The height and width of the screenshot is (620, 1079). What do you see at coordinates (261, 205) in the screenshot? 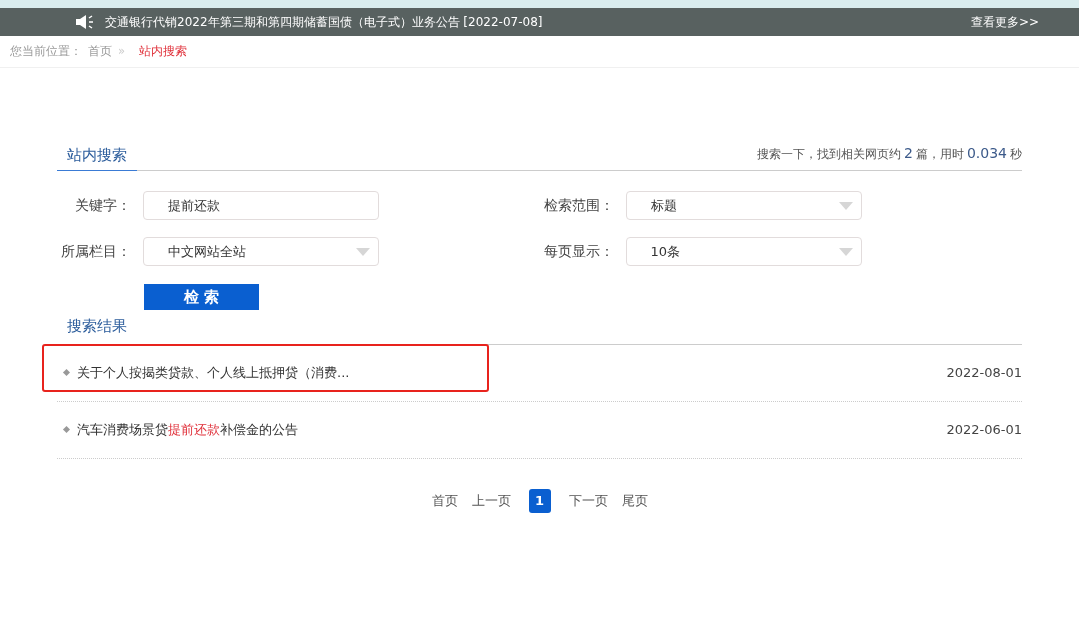
I see `keyword-field: 提前还款` at bounding box center [261, 205].